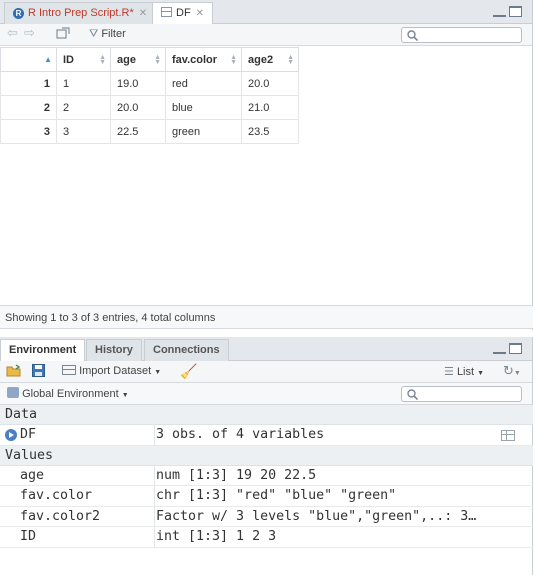  I want to click on import-icon, so click(69, 370).